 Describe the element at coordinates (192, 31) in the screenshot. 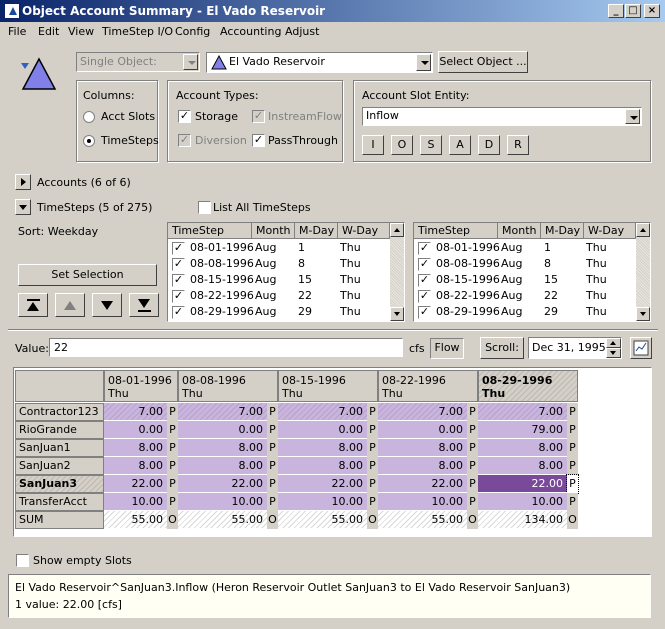

I see `menu-config: Config` at that location.